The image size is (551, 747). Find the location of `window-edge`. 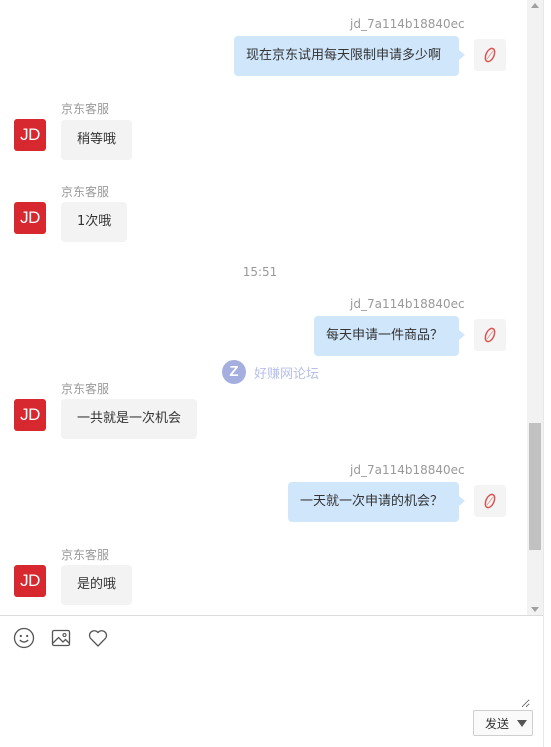

window-edge is located at coordinates (547, 373).